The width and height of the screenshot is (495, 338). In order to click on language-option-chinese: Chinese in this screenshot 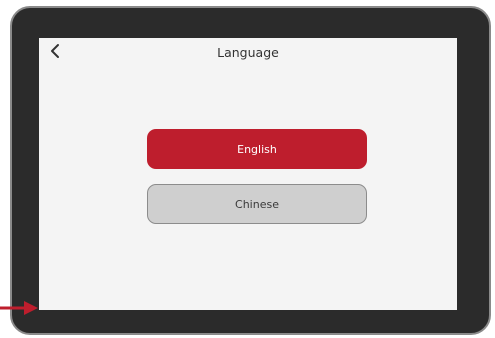, I will do `click(257, 204)`.